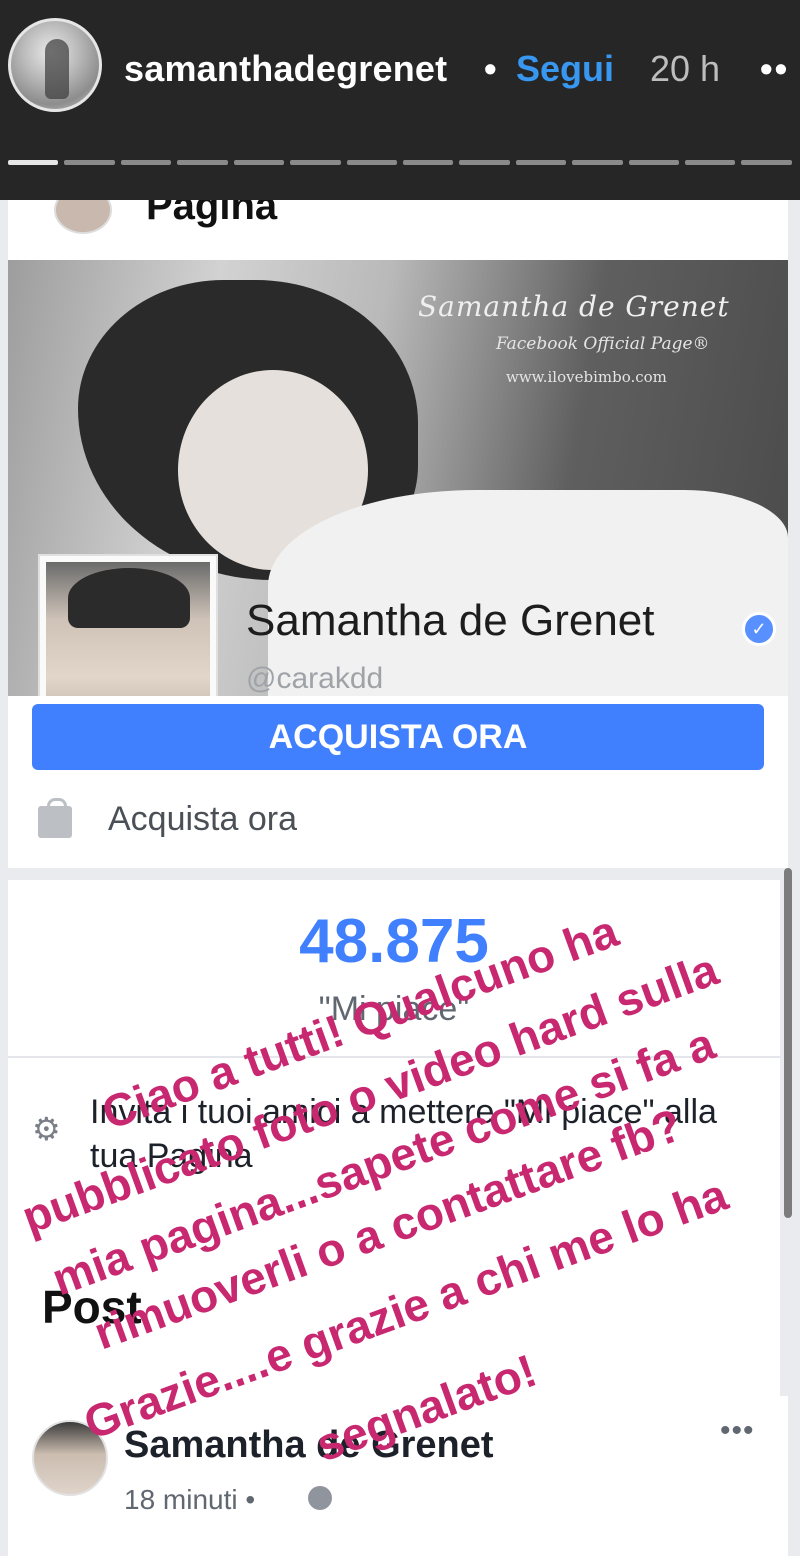 Image resolution: width=800 pixels, height=1556 pixels. What do you see at coordinates (212, 214) in the screenshot?
I see `page-heading: Pagina` at bounding box center [212, 214].